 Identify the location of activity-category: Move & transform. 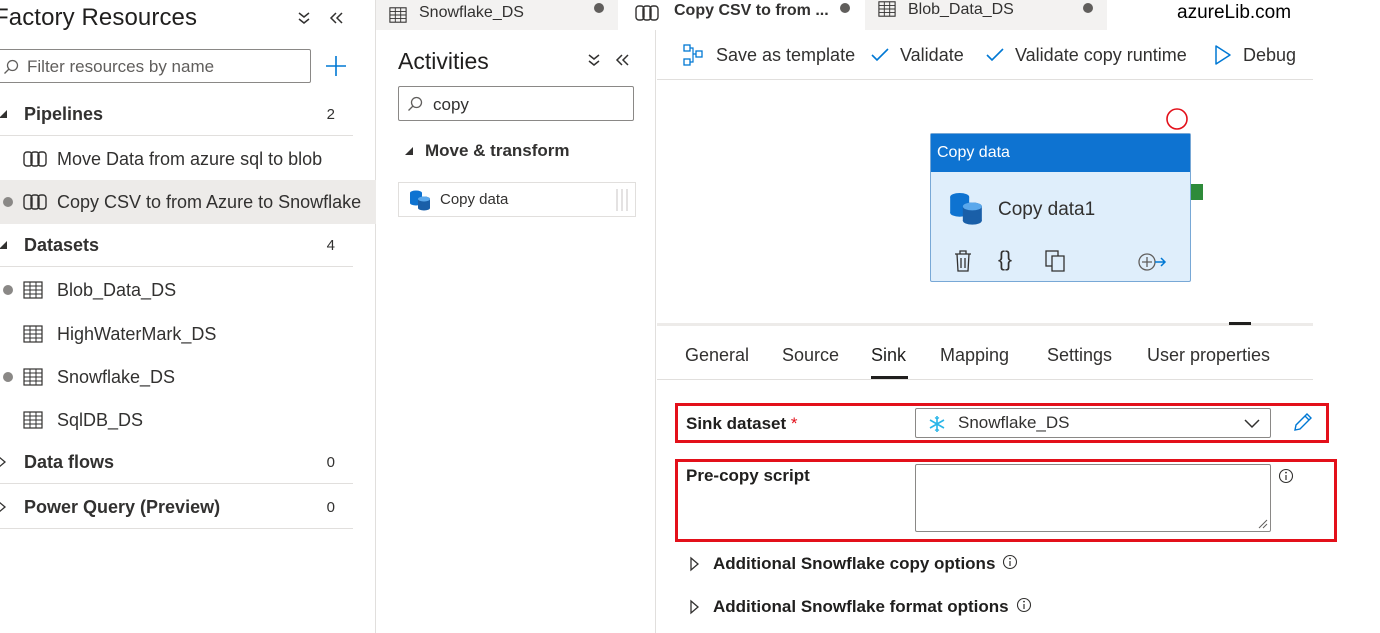
(497, 151).